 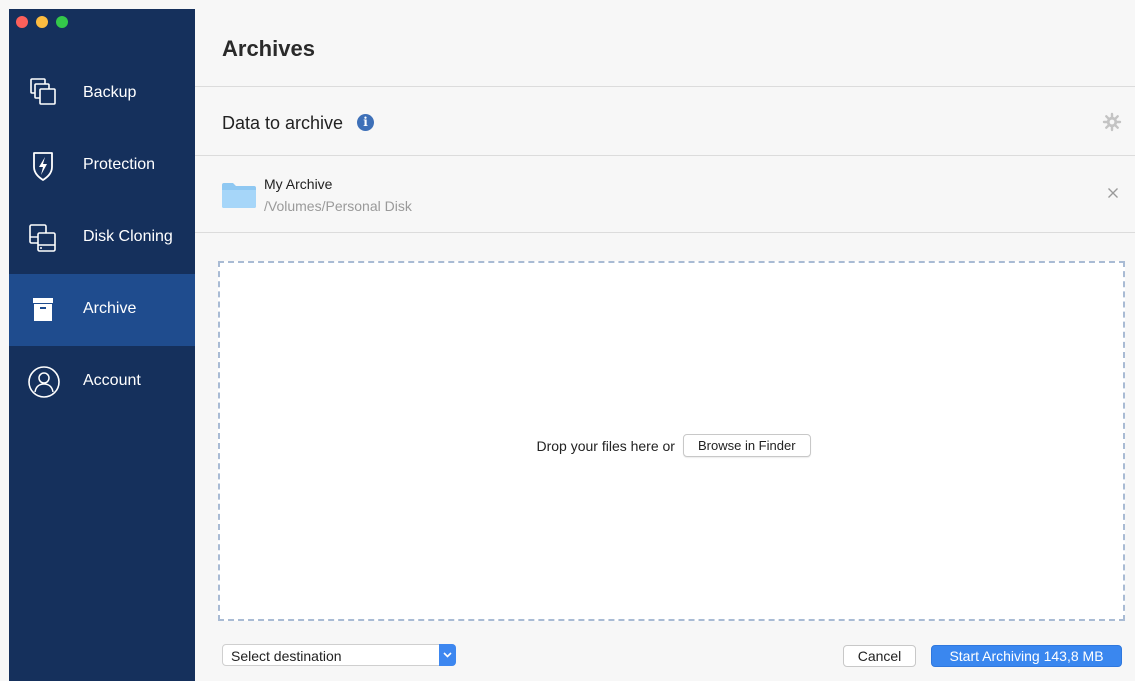 What do you see at coordinates (43, 309) in the screenshot?
I see `archive-box-icon` at bounding box center [43, 309].